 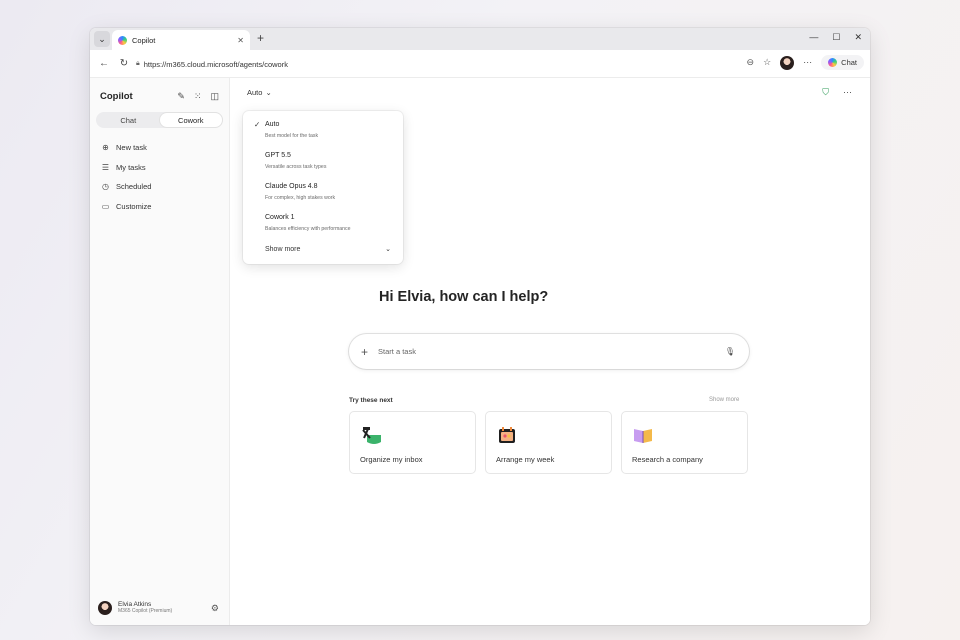 What do you see at coordinates (159, 91) in the screenshot?
I see `sidebar-header: Copilot ✎ ⁙ ◫` at bounding box center [159, 91].